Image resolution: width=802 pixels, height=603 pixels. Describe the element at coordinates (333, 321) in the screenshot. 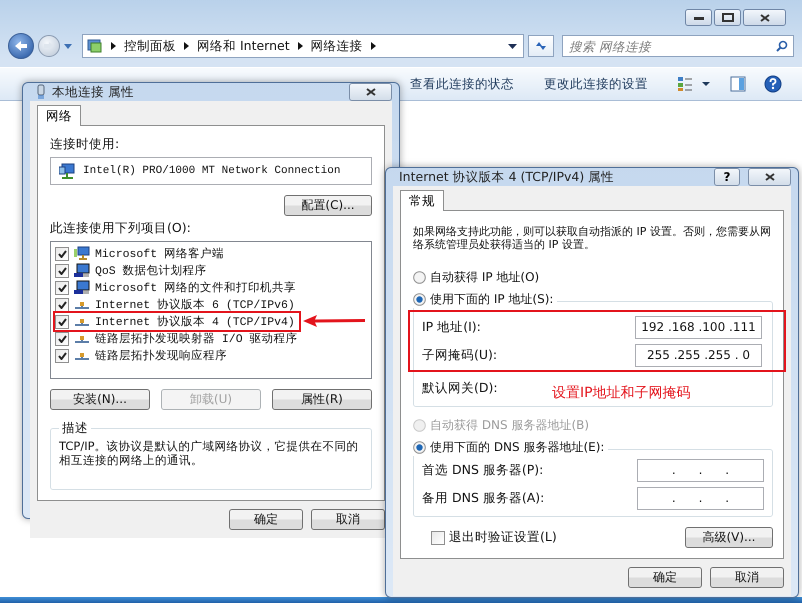

I see `annotation-arrow` at that location.